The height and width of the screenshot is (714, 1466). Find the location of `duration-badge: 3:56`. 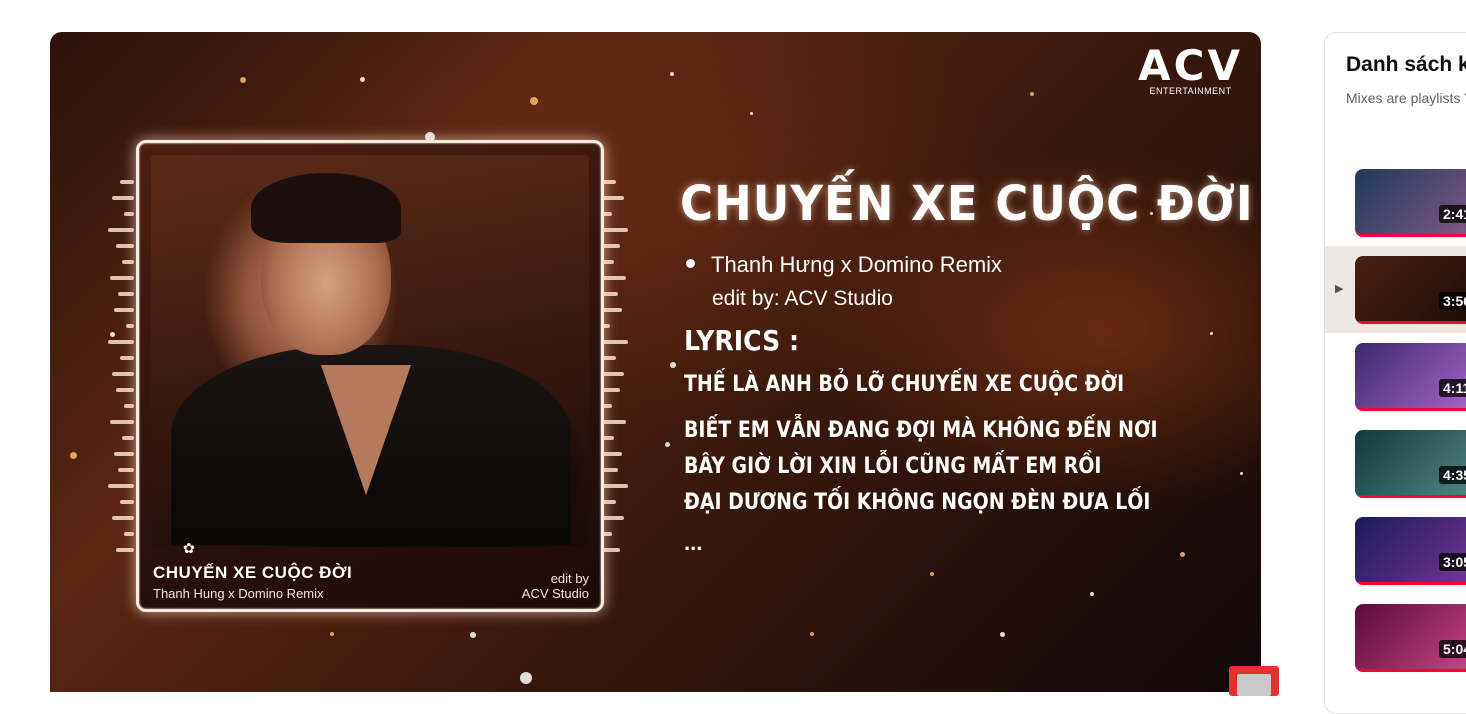

duration-badge: 3:56 is located at coordinates (1452, 301).